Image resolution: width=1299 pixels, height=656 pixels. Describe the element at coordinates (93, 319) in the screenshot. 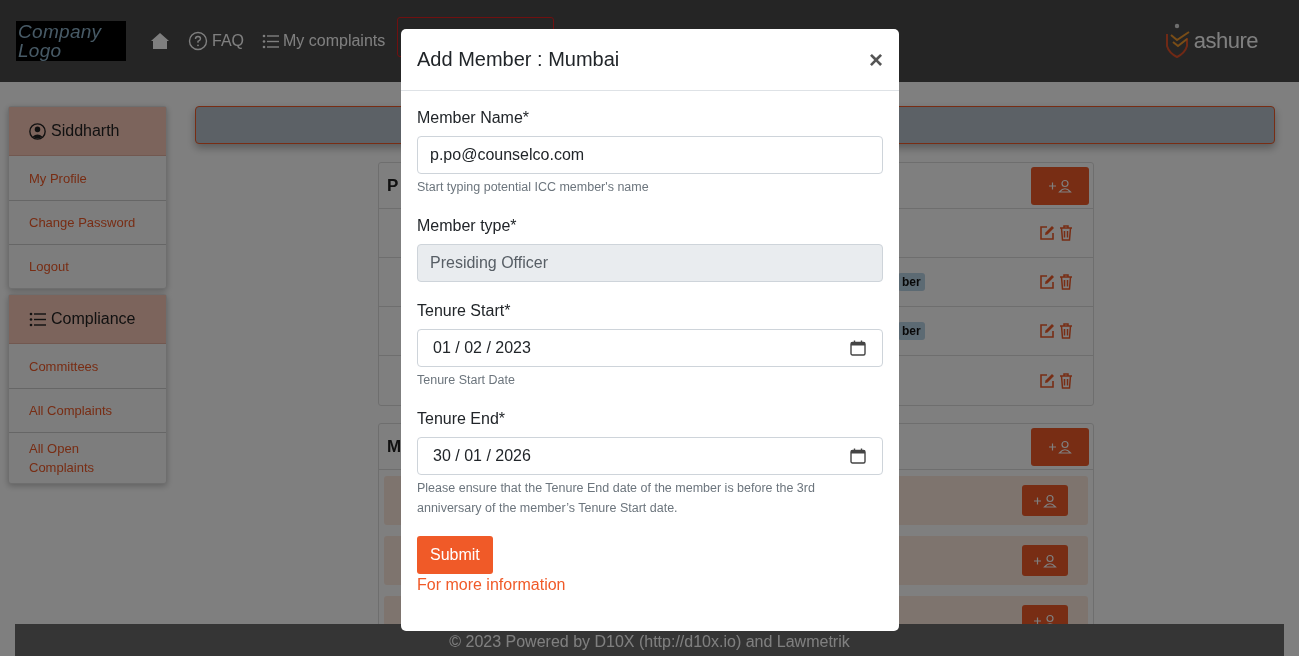

I see `sidebar-heading-text: Compliance` at that location.